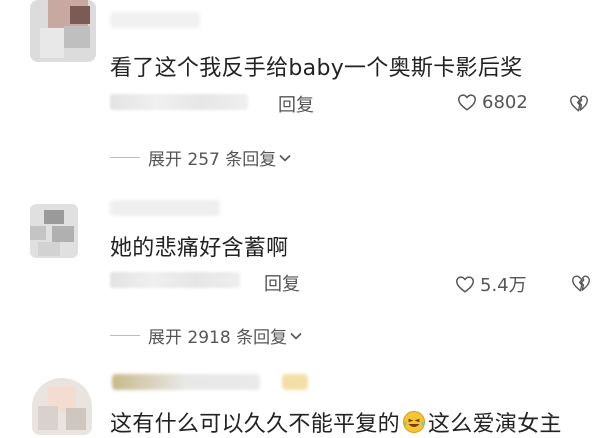 The image size is (608, 438). Describe the element at coordinates (212, 160) in the screenshot. I see `expand-replies-label: 展开 257 条回复` at that location.